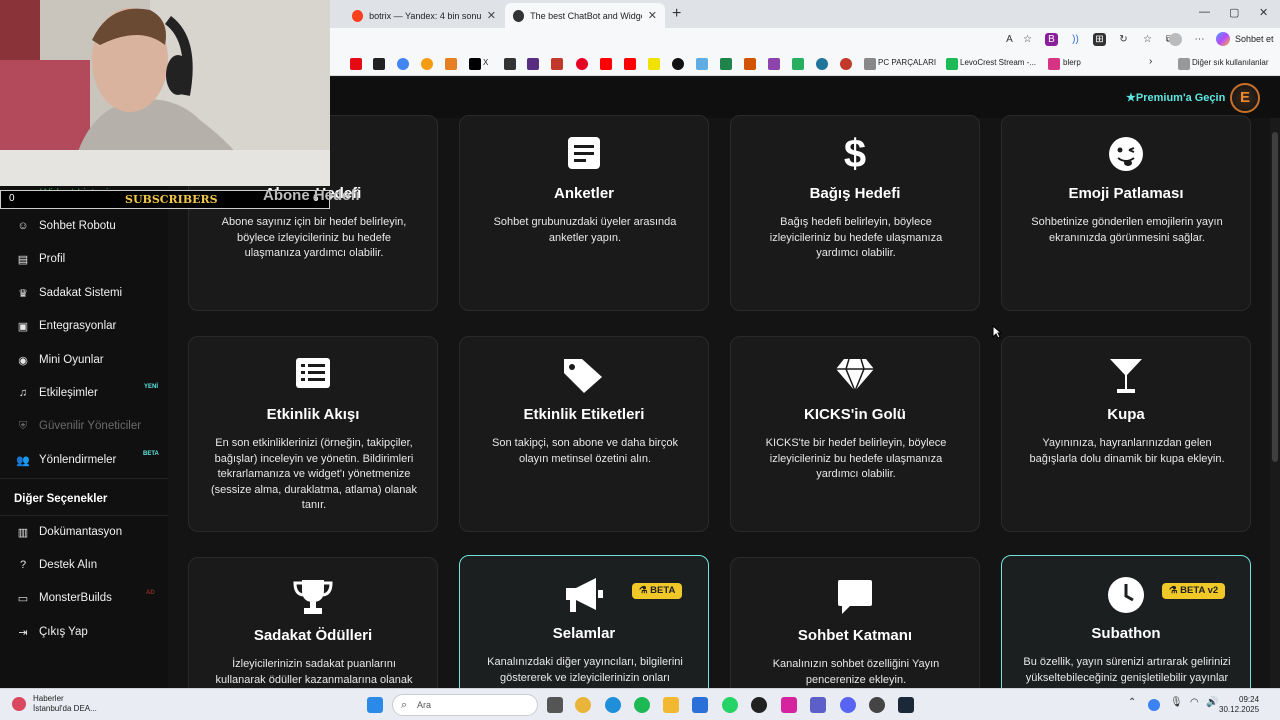  I want to click on volume-icon: 🔊, so click(1212, 702).